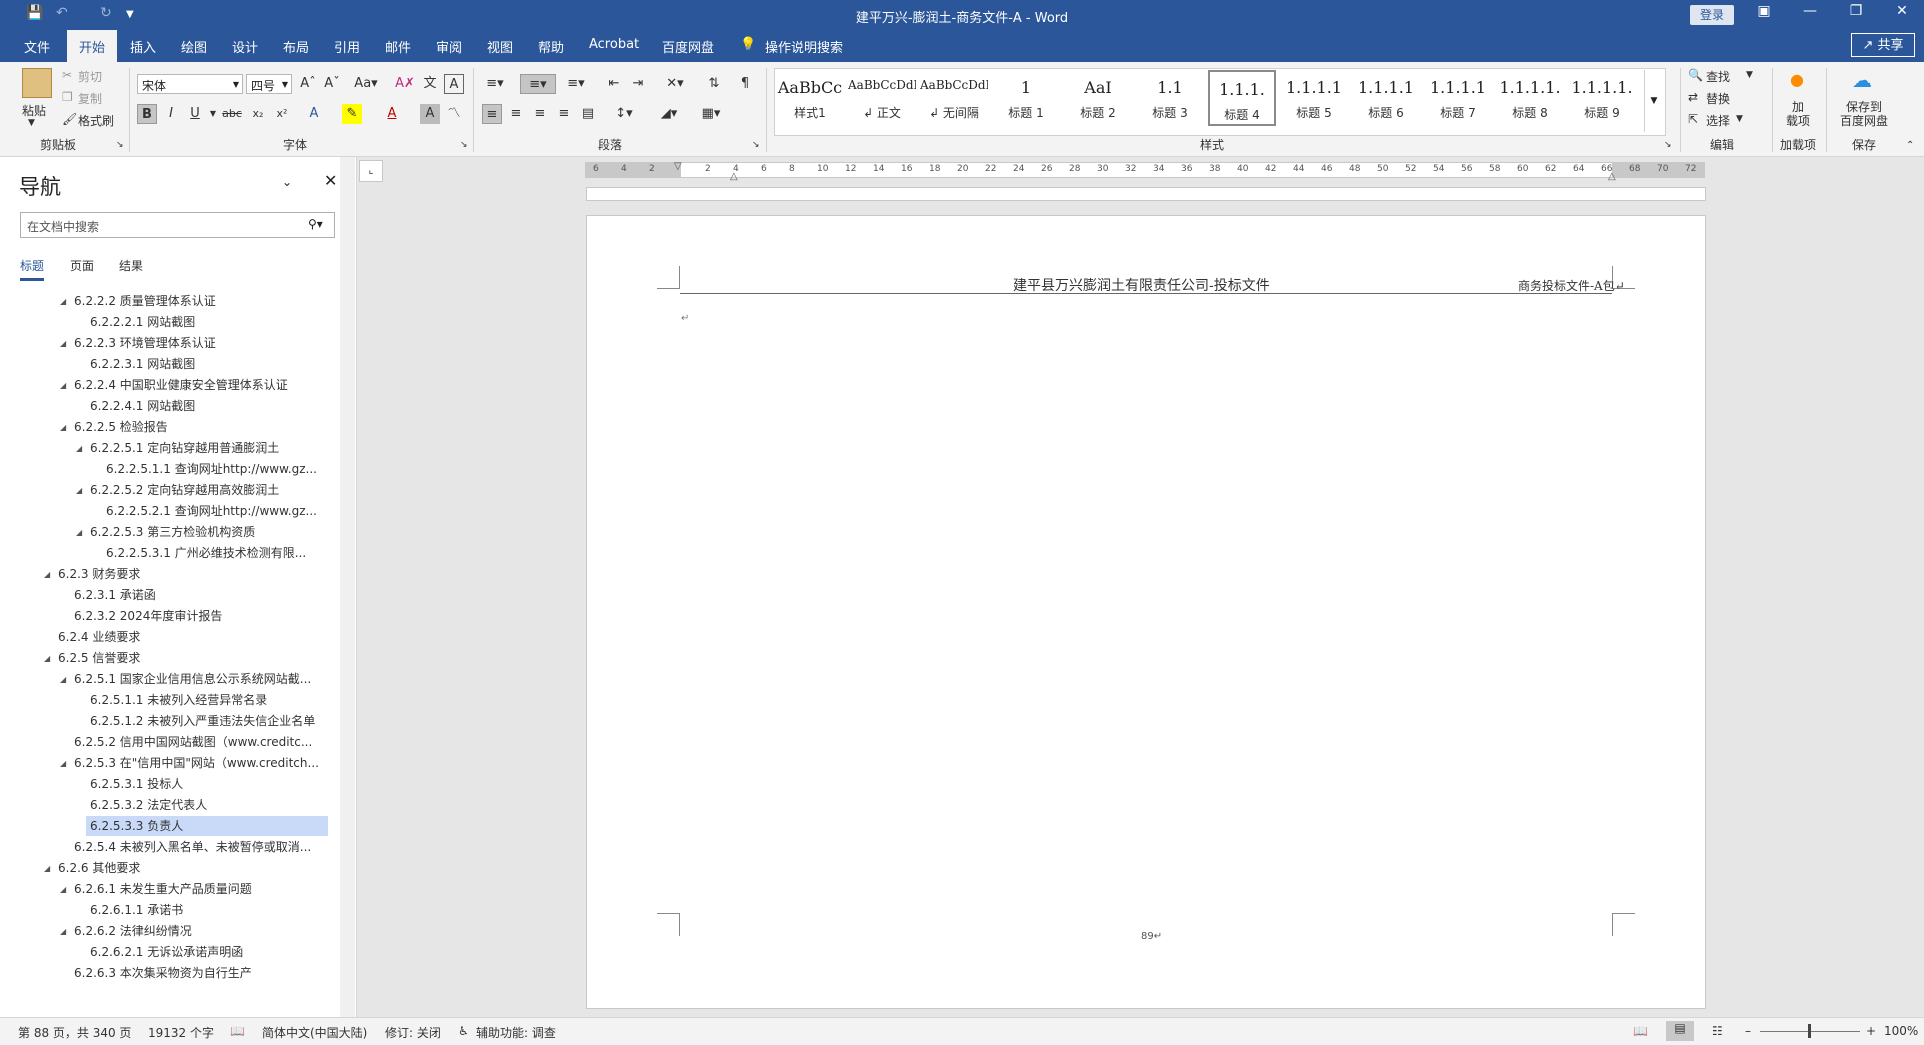 This screenshot has height=1045, width=1924. I want to click on nav-heading-item: 6.2.2.5.2 定向钻穿越用高效膨润土, so click(184, 490).